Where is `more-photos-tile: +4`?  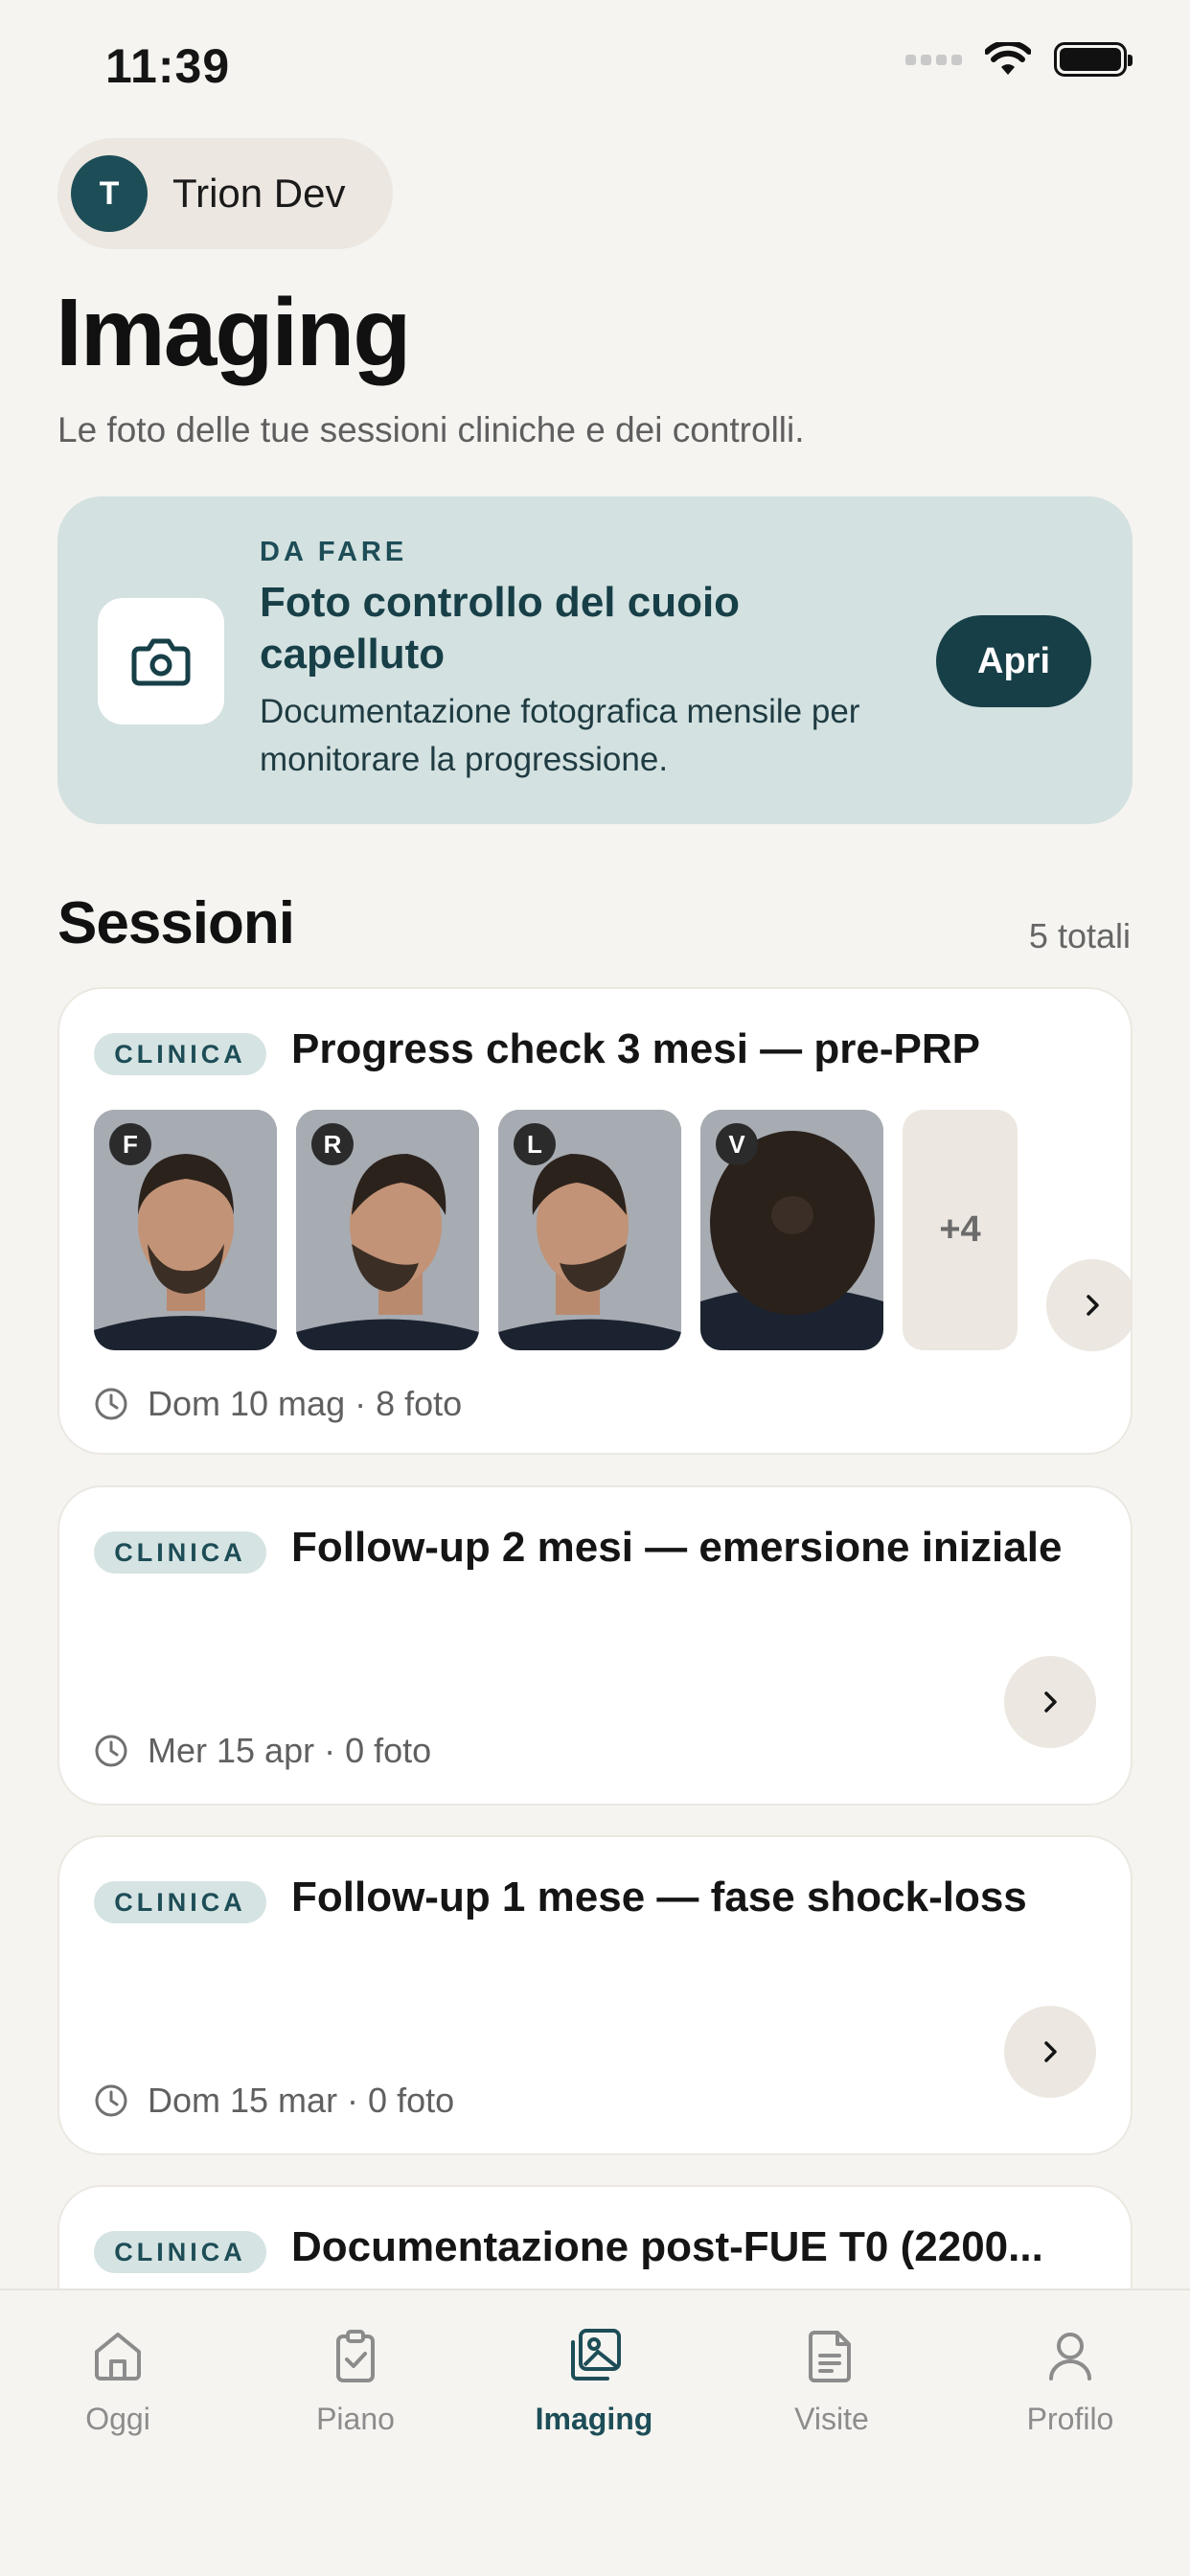 more-photos-tile: +4 is located at coordinates (961, 1230).